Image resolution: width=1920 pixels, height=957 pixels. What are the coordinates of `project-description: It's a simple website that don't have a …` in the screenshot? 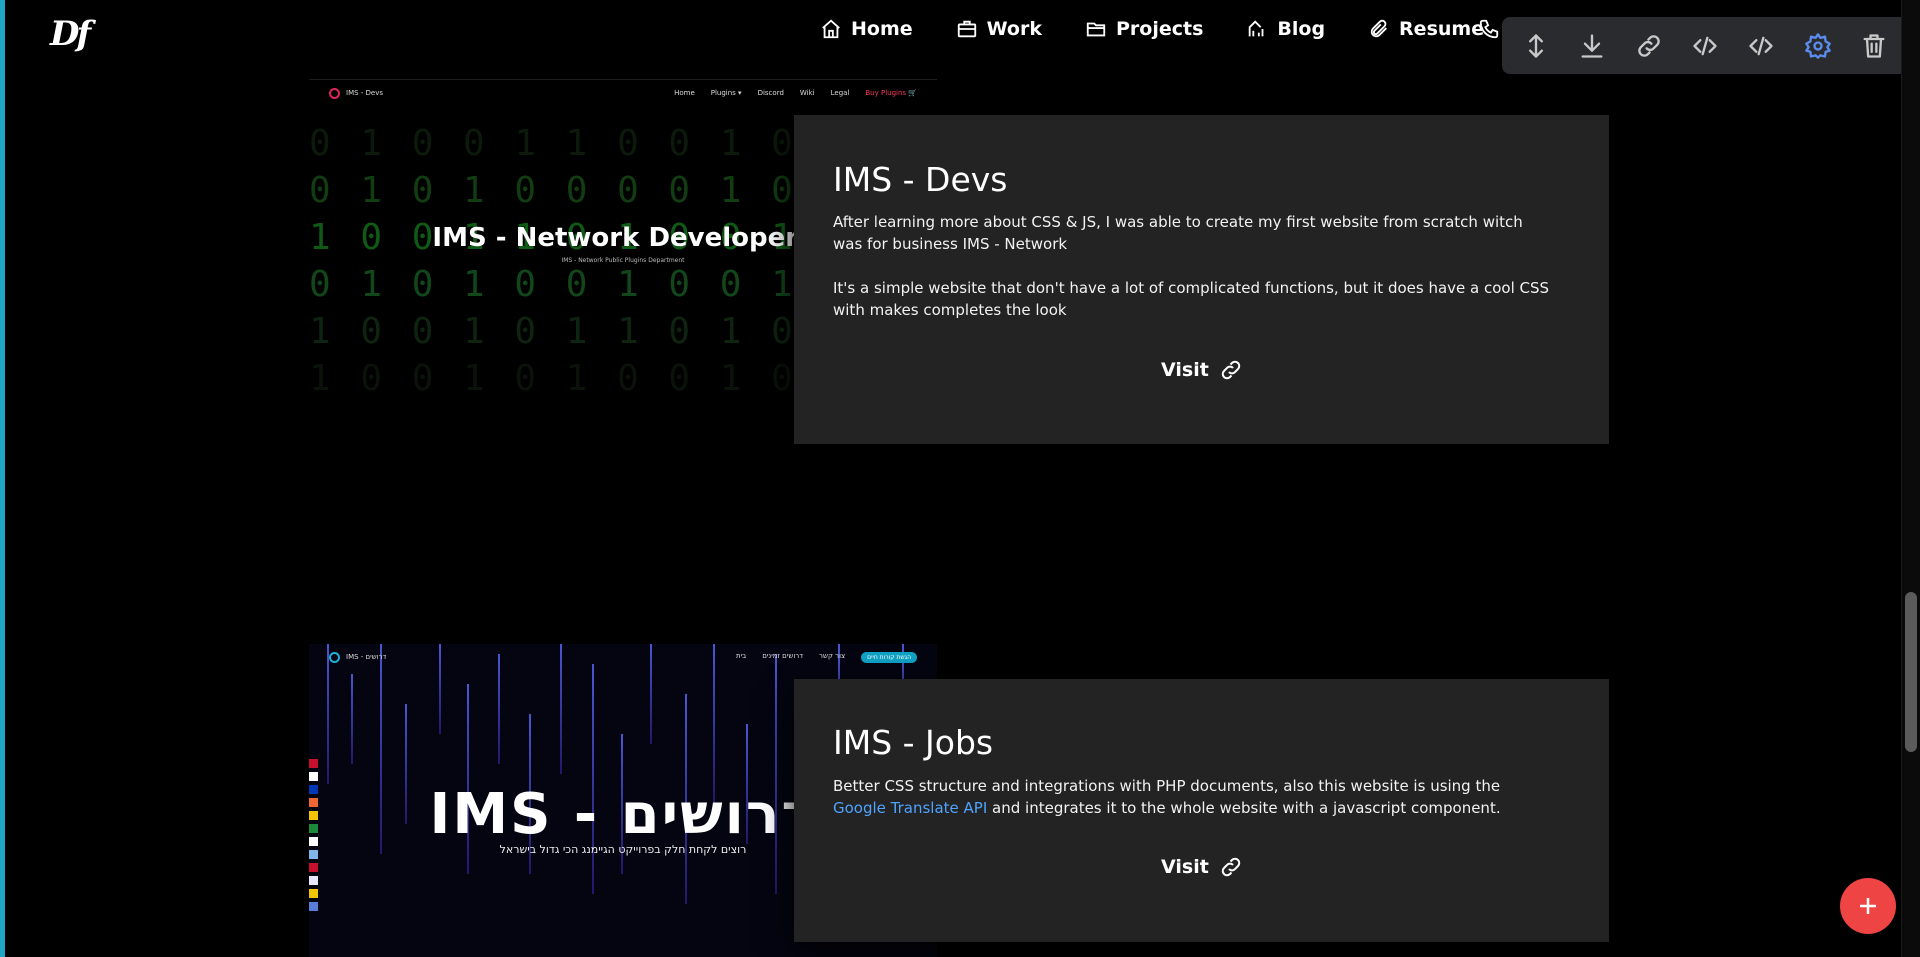 It's located at (1191, 299).